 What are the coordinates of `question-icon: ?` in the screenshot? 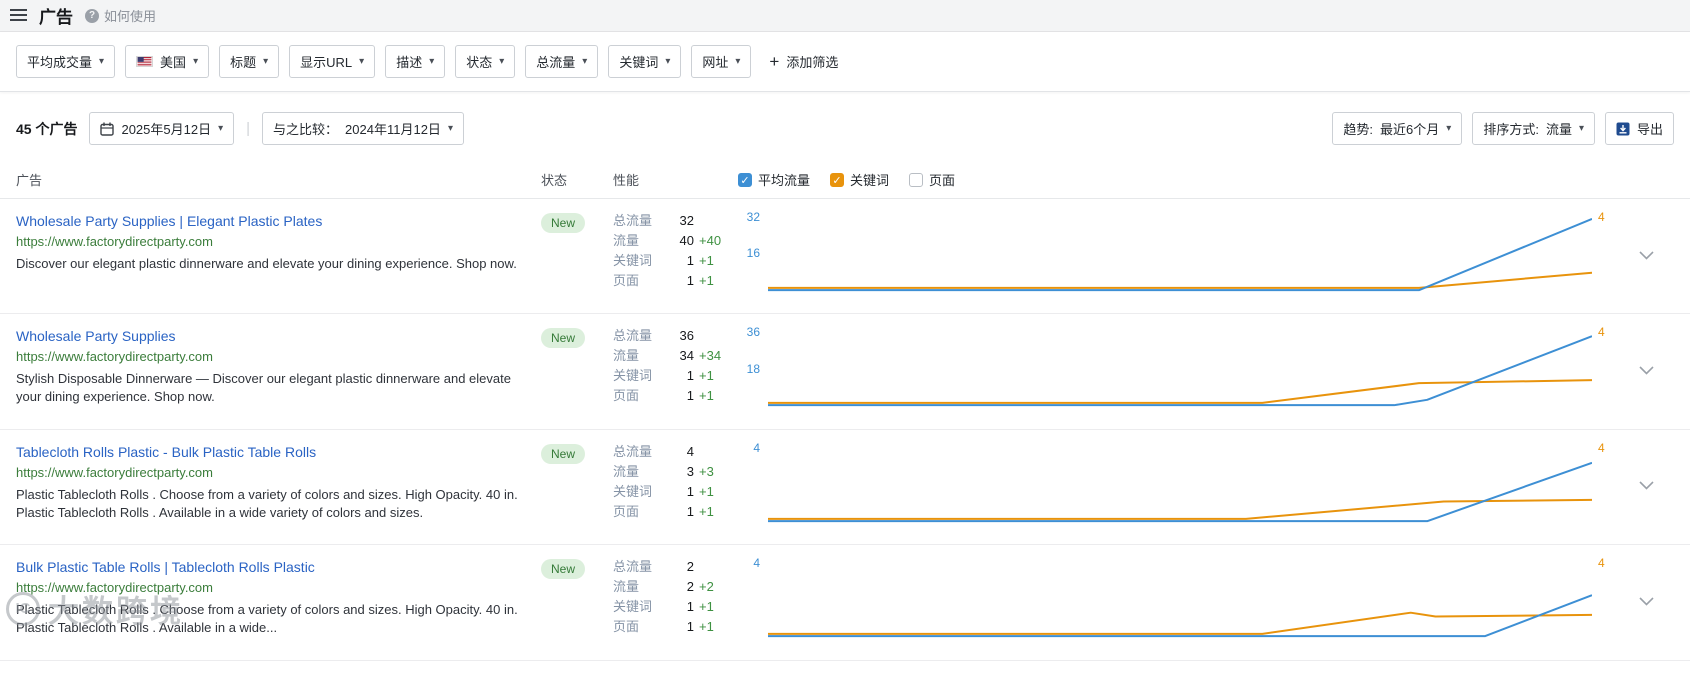 It's located at (92, 15).